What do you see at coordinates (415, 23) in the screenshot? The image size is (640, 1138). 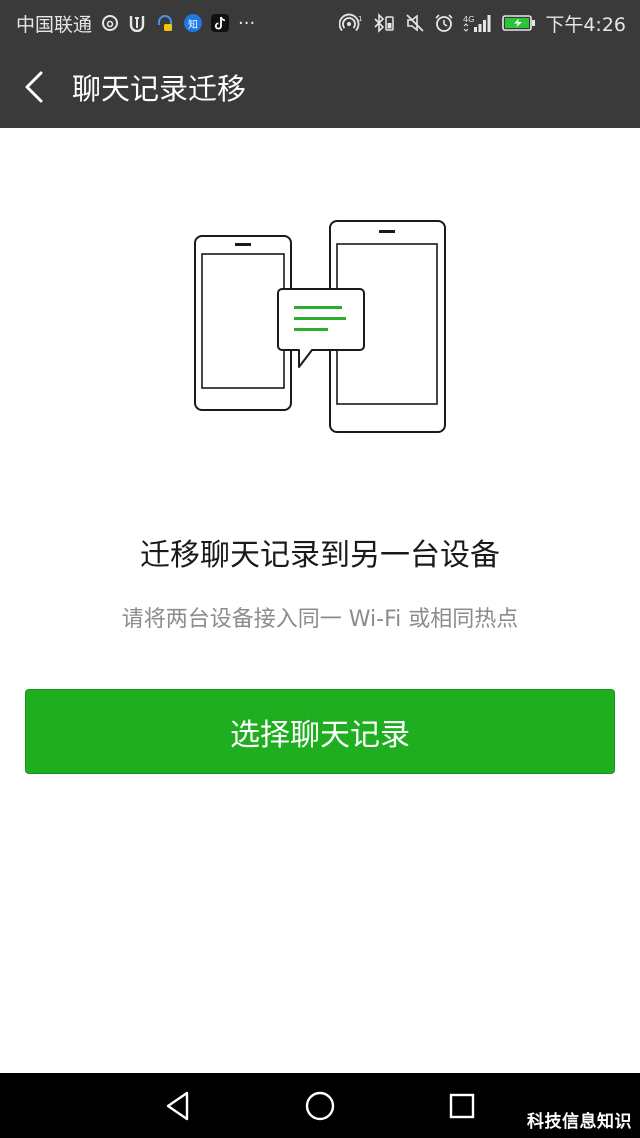 I see `mute-icon` at bounding box center [415, 23].